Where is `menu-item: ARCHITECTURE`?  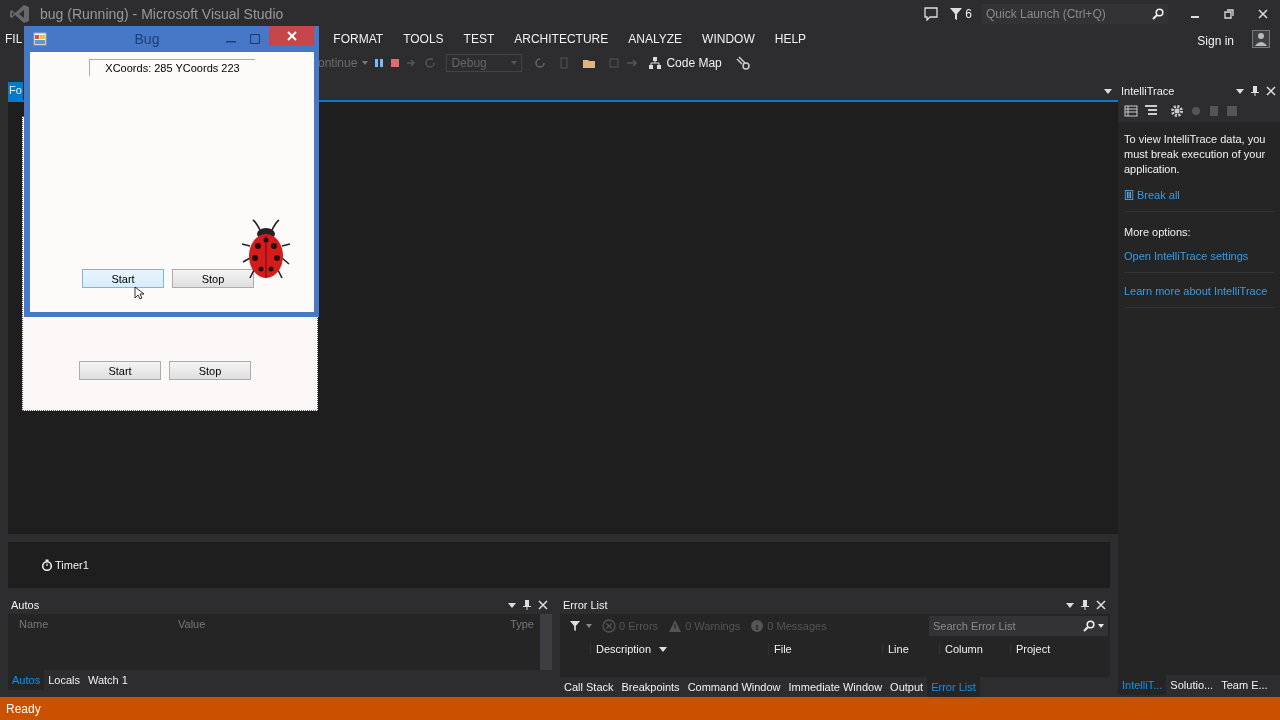
menu-item: ARCHITECTURE is located at coordinates (561, 39).